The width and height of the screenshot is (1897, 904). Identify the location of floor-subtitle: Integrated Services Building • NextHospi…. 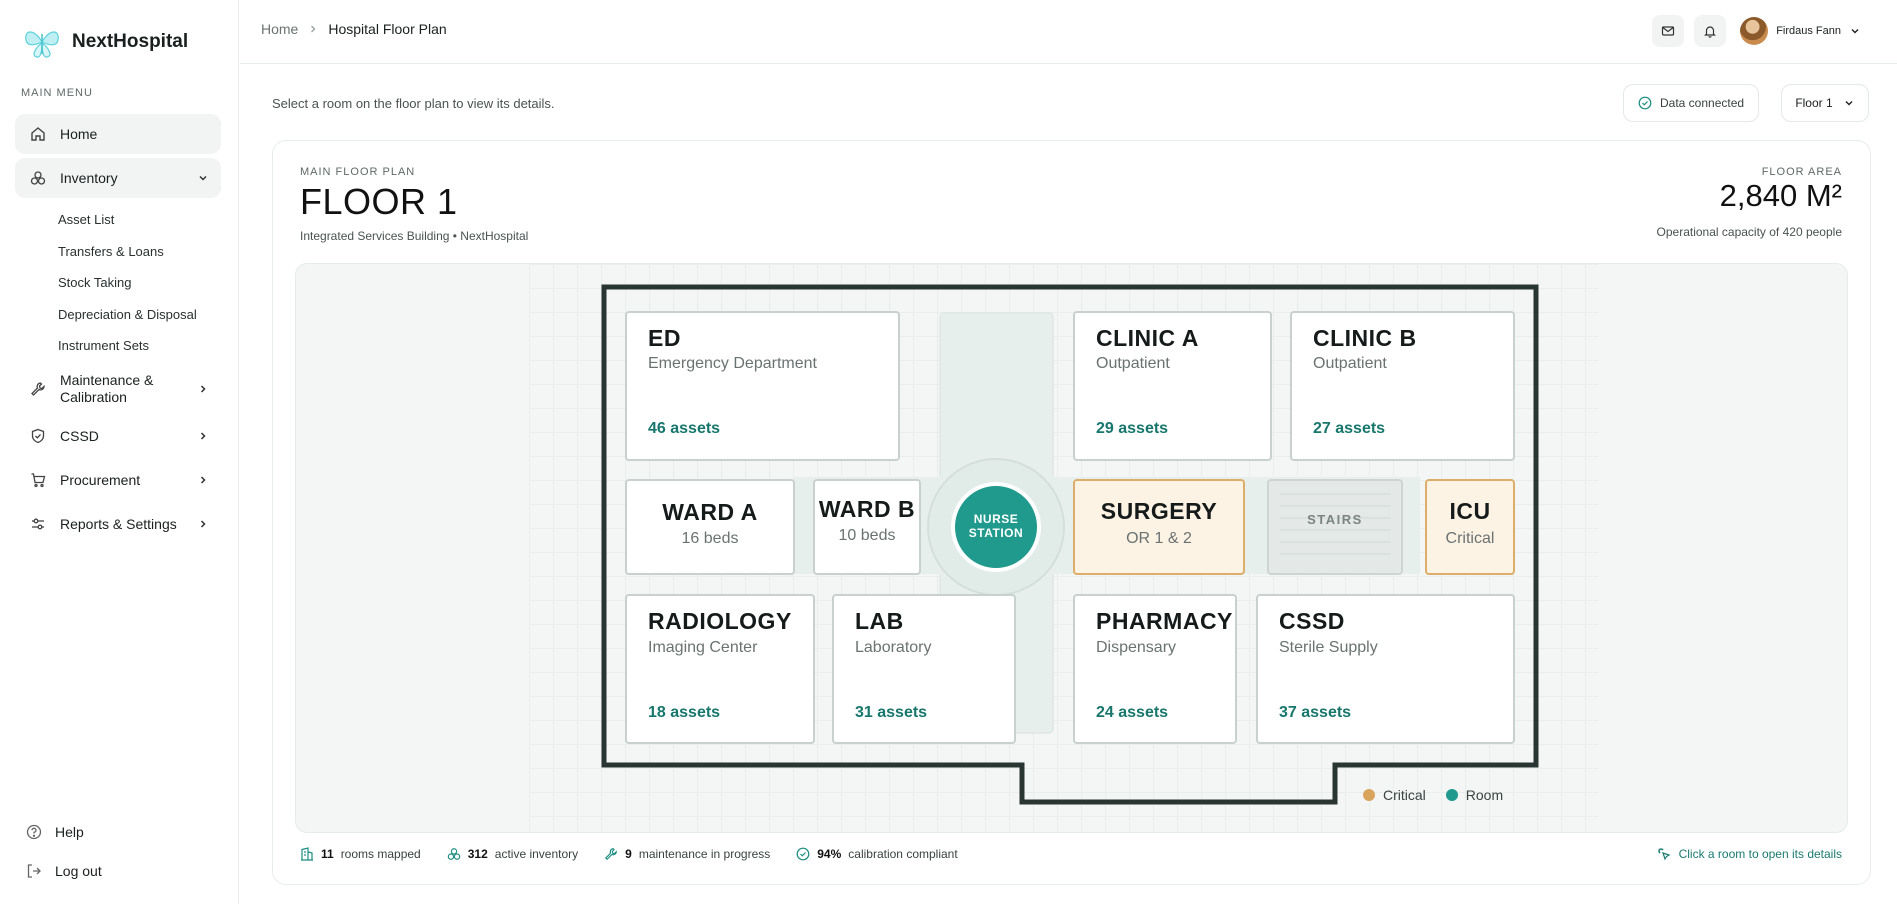
(414, 236).